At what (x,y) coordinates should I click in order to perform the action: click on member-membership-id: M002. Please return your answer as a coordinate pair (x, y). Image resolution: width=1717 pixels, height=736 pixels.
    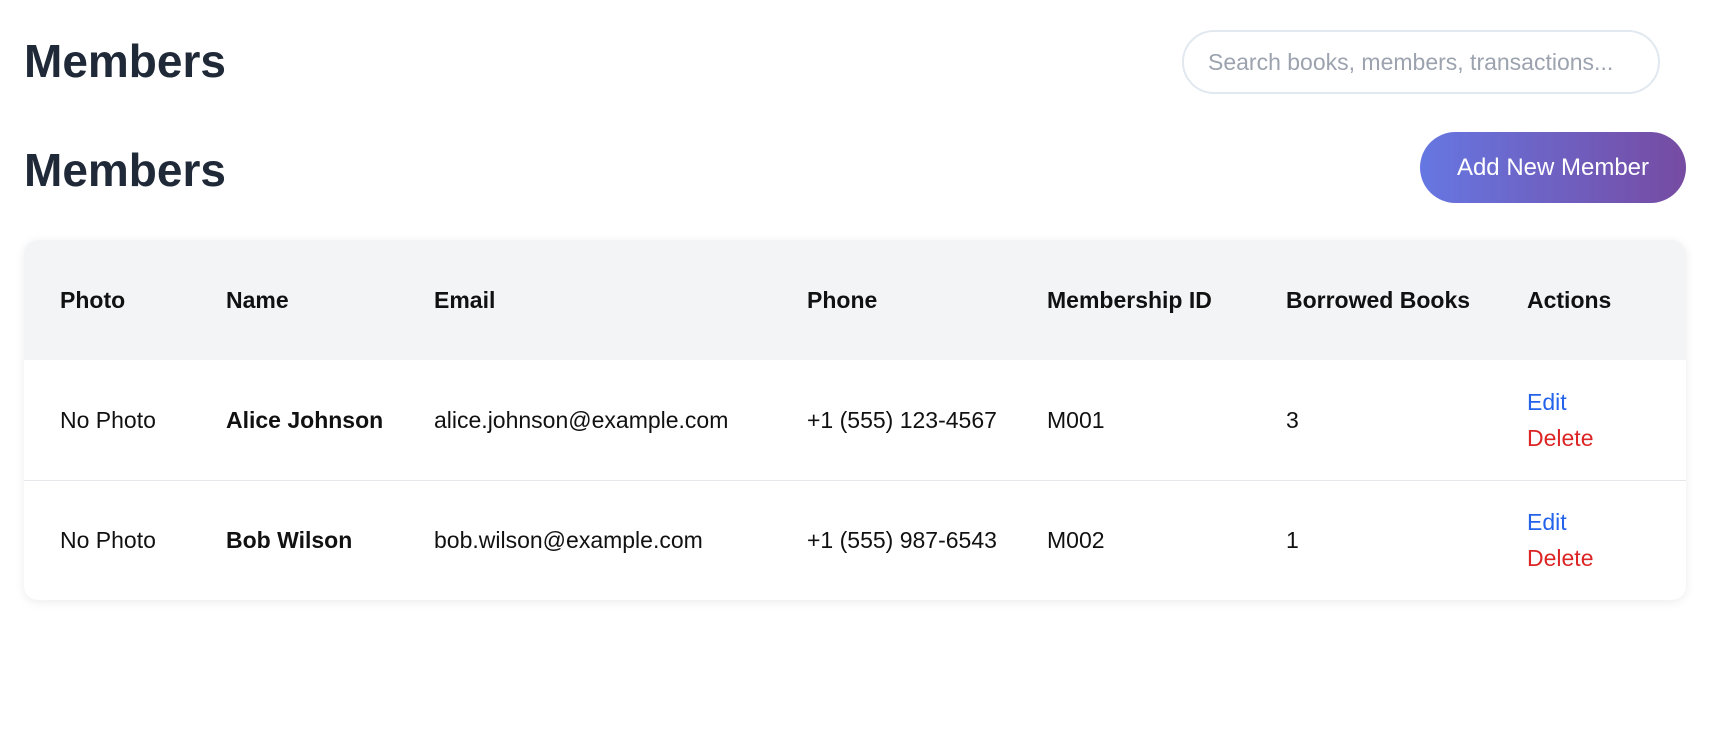
    Looking at the image, I should click on (1076, 540).